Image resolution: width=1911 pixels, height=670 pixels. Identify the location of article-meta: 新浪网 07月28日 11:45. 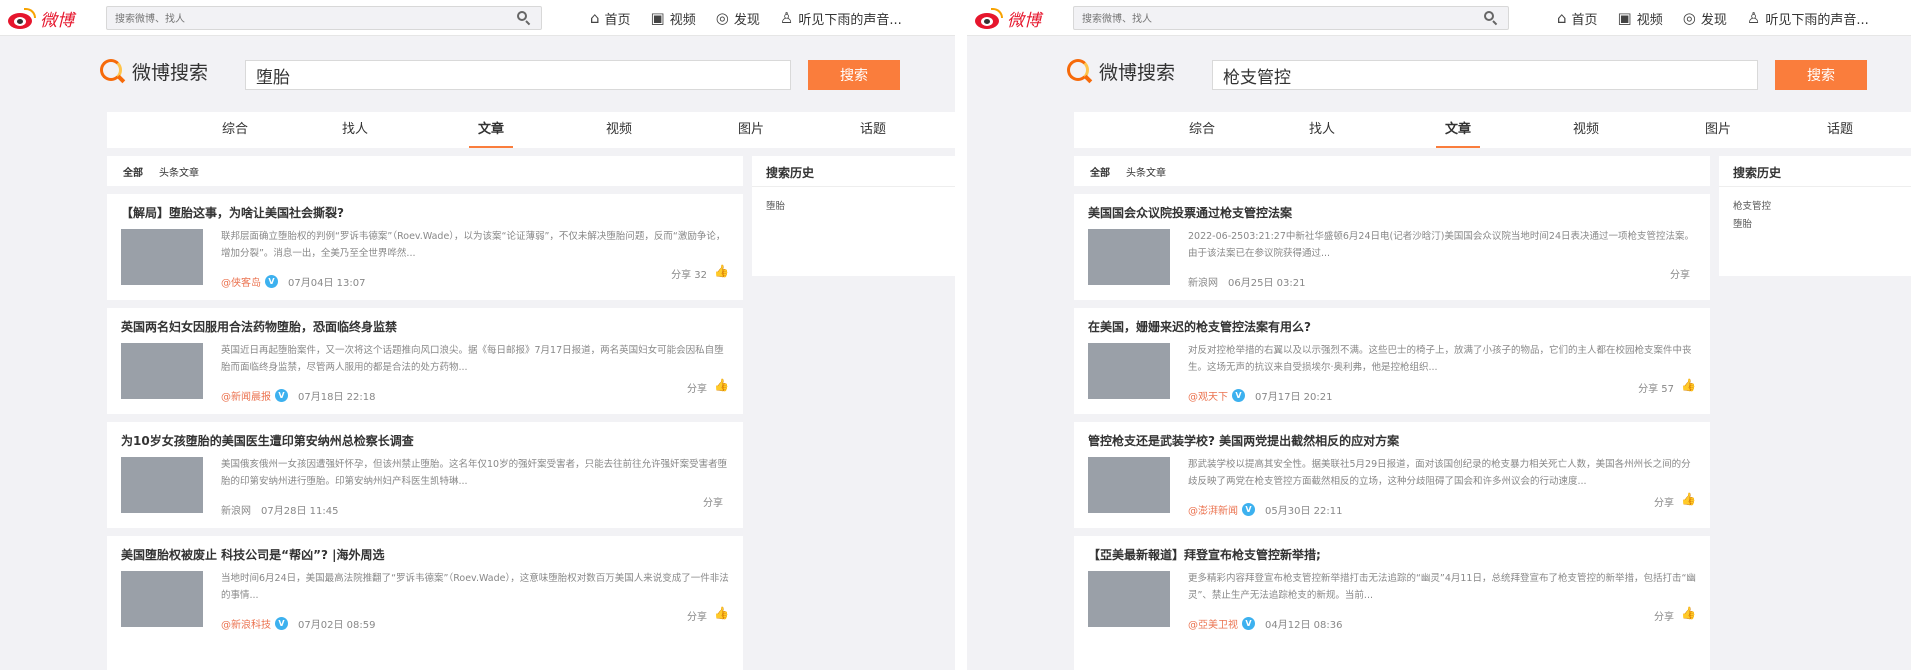
(279, 509).